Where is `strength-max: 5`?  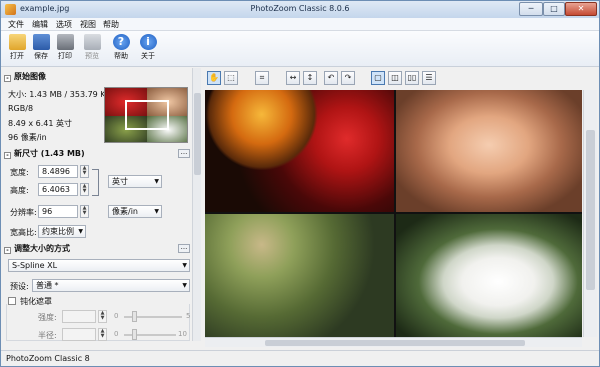 strength-max: 5 is located at coordinates (188, 316).